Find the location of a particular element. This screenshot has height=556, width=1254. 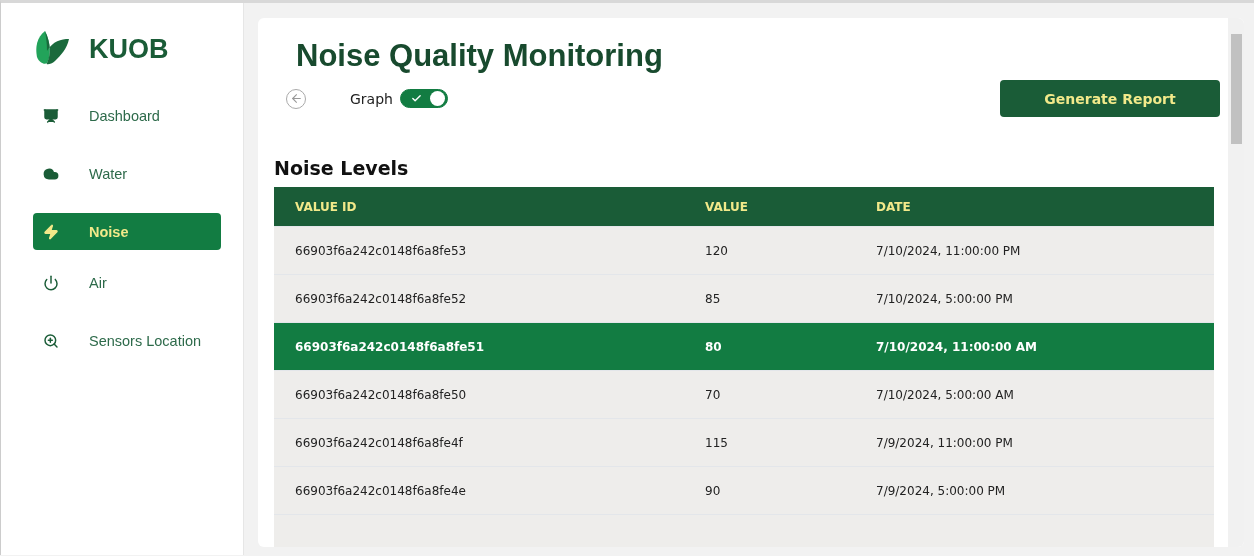

nav-item: Air is located at coordinates (127, 282).